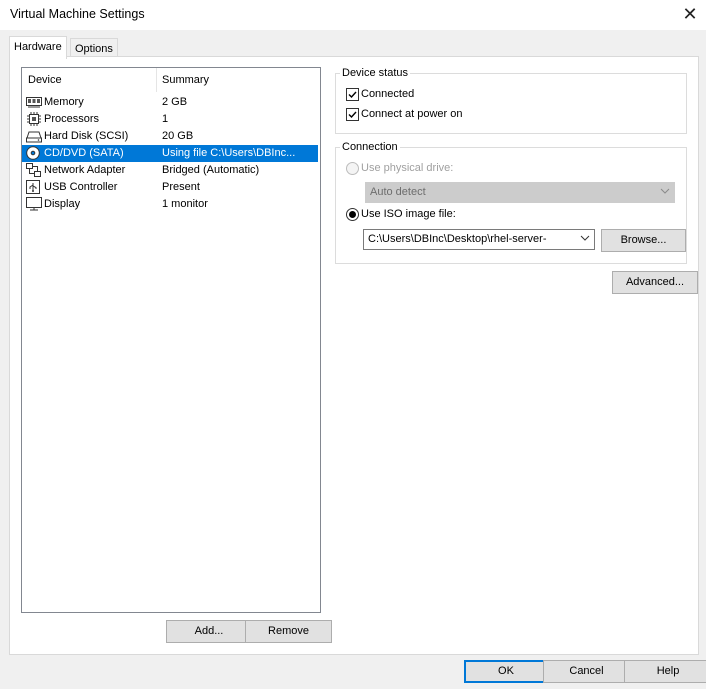 Image resolution: width=706 pixels, height=689 pixels. What do you see at coordinates (181, 187) in the screenshot?
I see `device-summary: Present` at bounding box center [181, 187].